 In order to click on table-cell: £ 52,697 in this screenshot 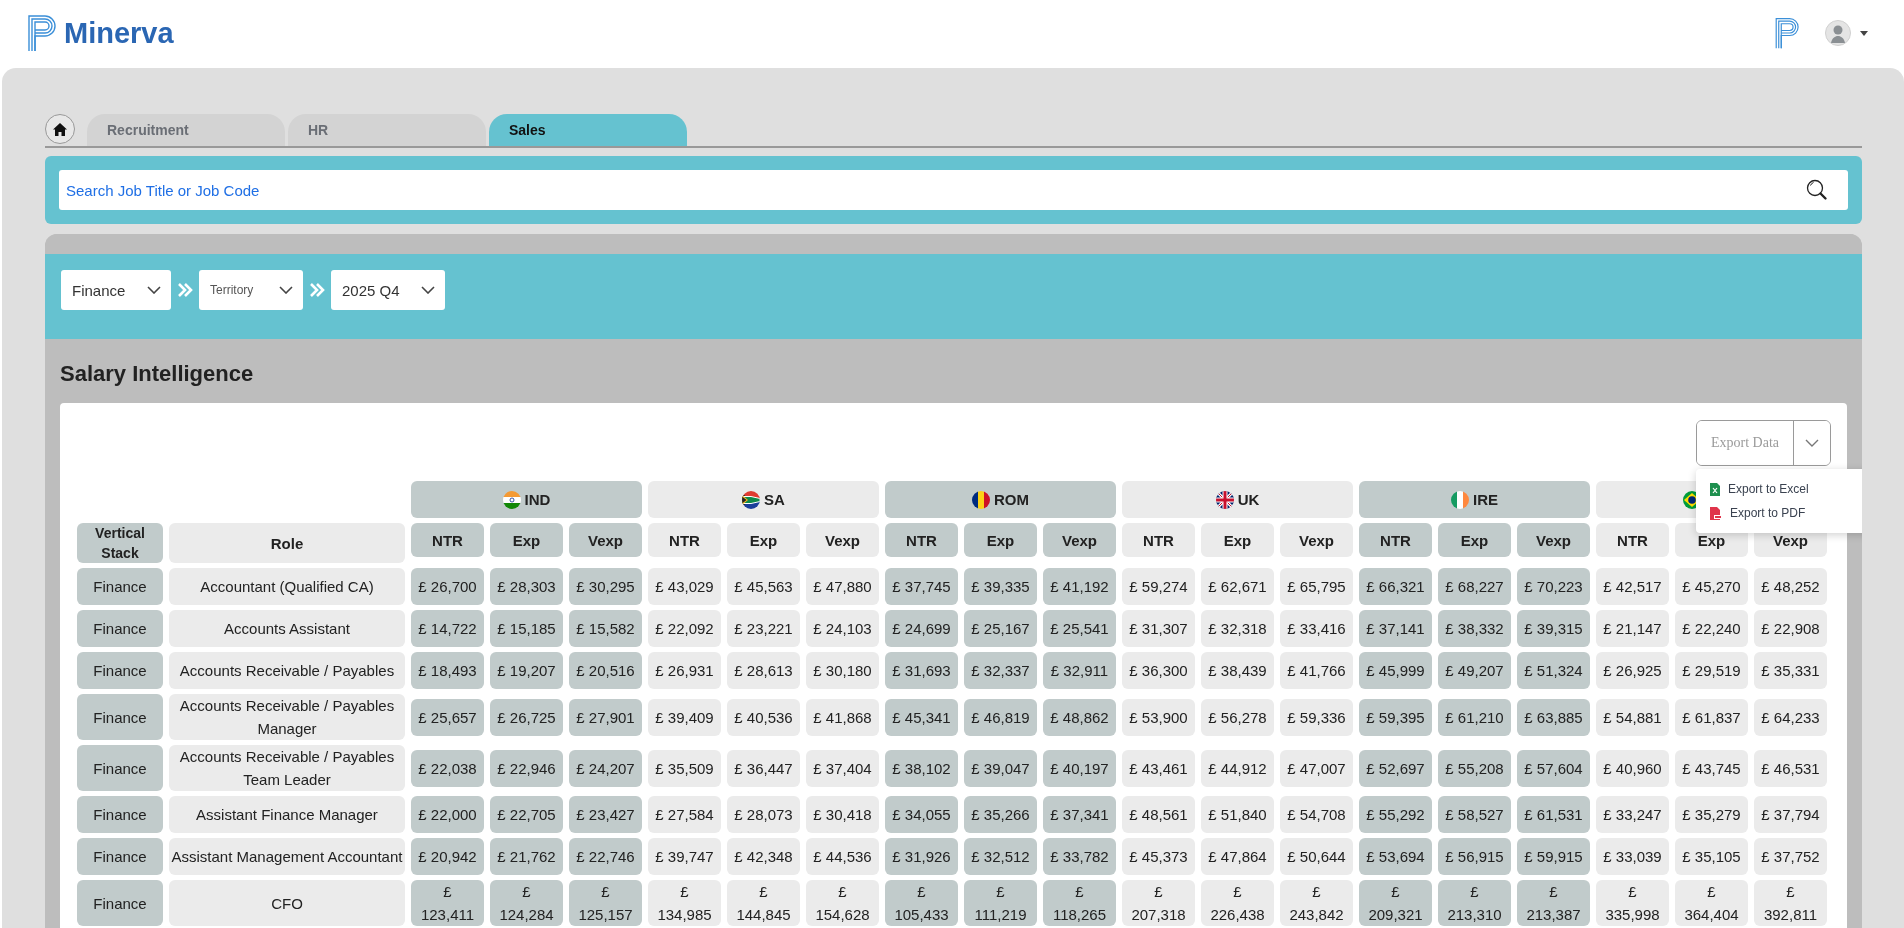, I will do `click(1395, 768)`.